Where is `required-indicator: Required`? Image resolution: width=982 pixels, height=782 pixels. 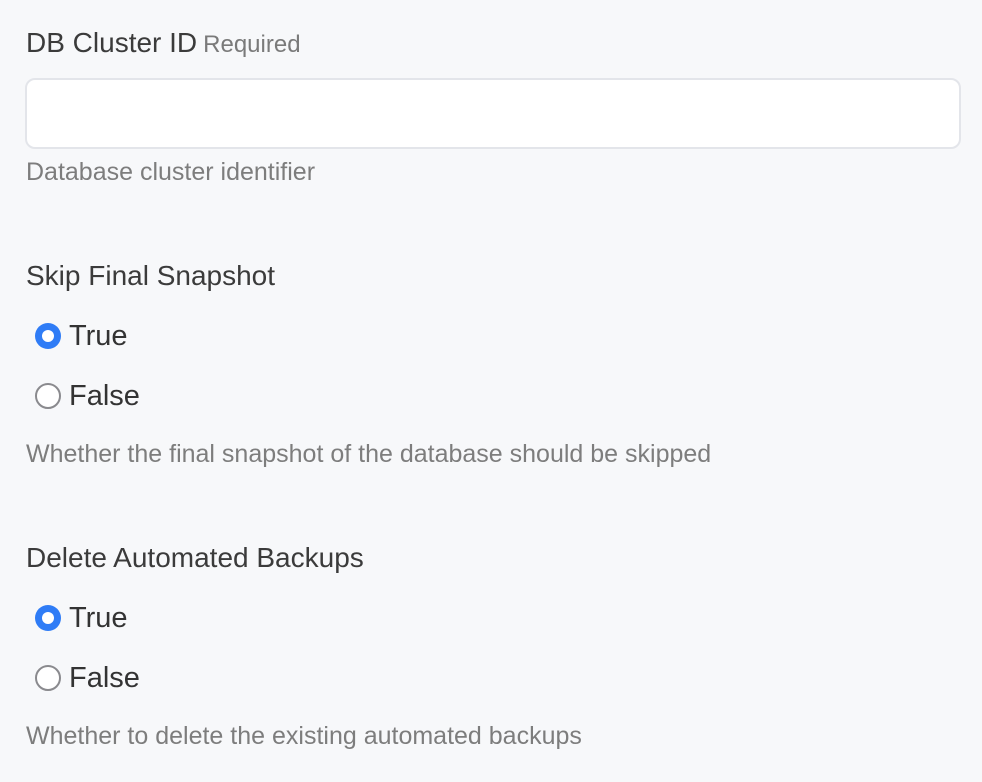
required-indicator: Required is located at coordinates (252, 44).